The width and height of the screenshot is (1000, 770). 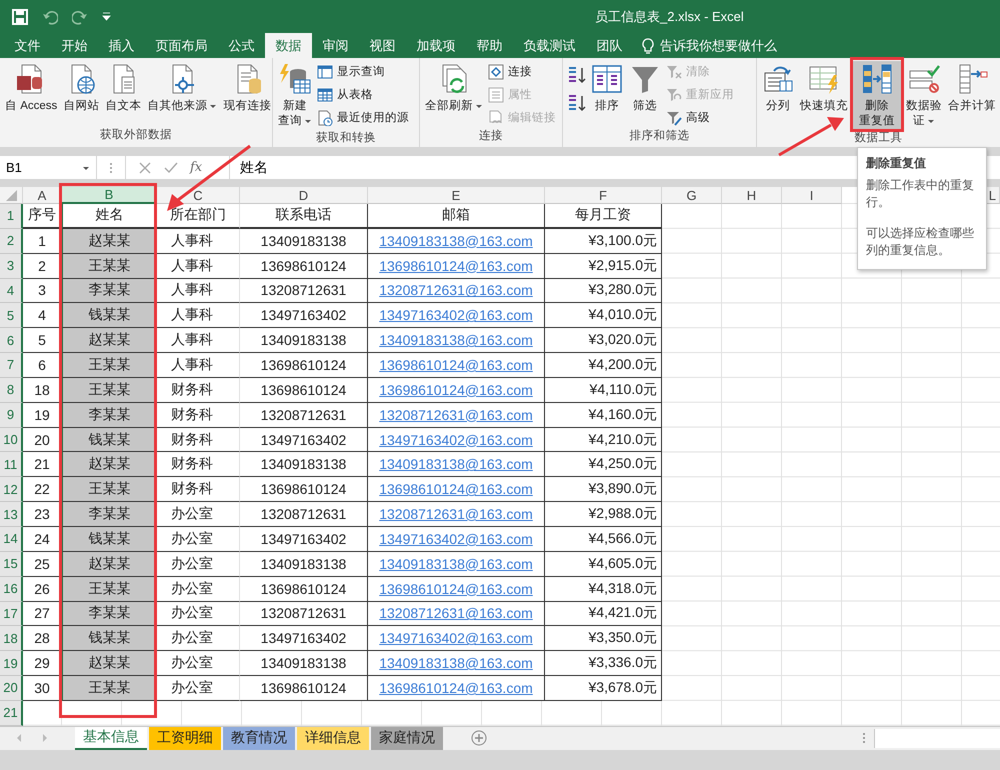 What do you see at coordinates (456, 195) in the screenshot?
I see `column-header: E` at bounding box center [456, 195].